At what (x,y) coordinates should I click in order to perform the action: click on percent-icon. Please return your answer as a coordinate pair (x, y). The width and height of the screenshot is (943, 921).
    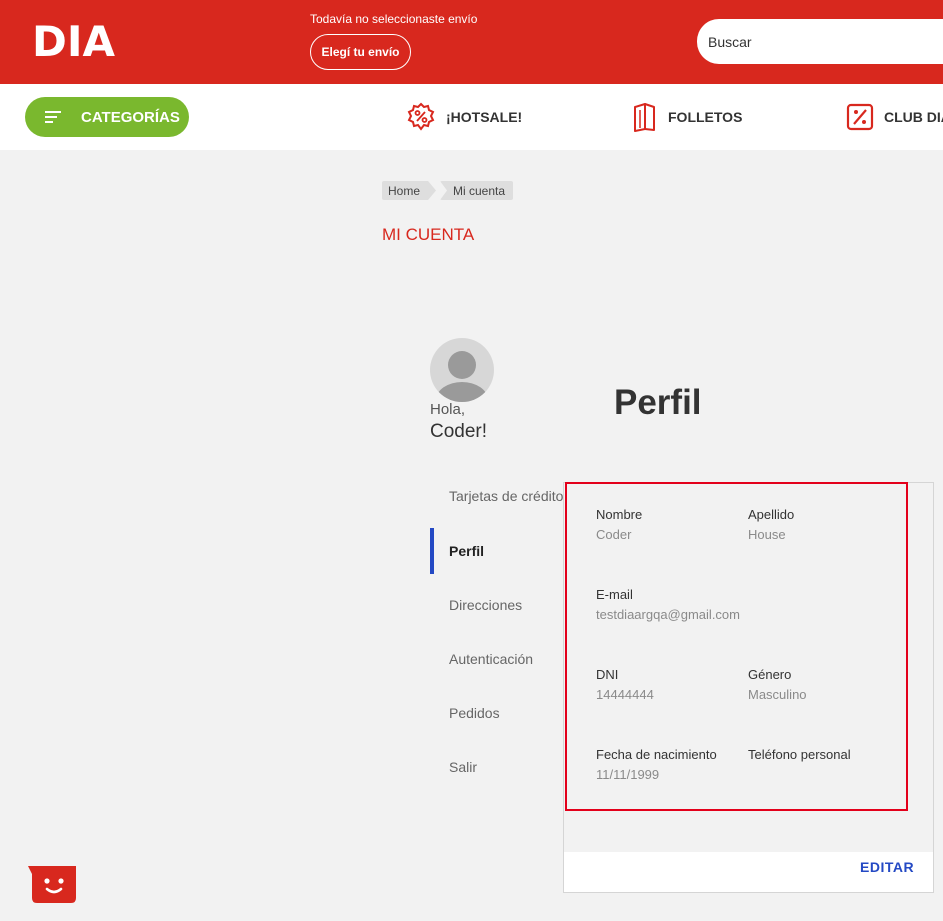
    Looking at the image, I should click on (421, 116).